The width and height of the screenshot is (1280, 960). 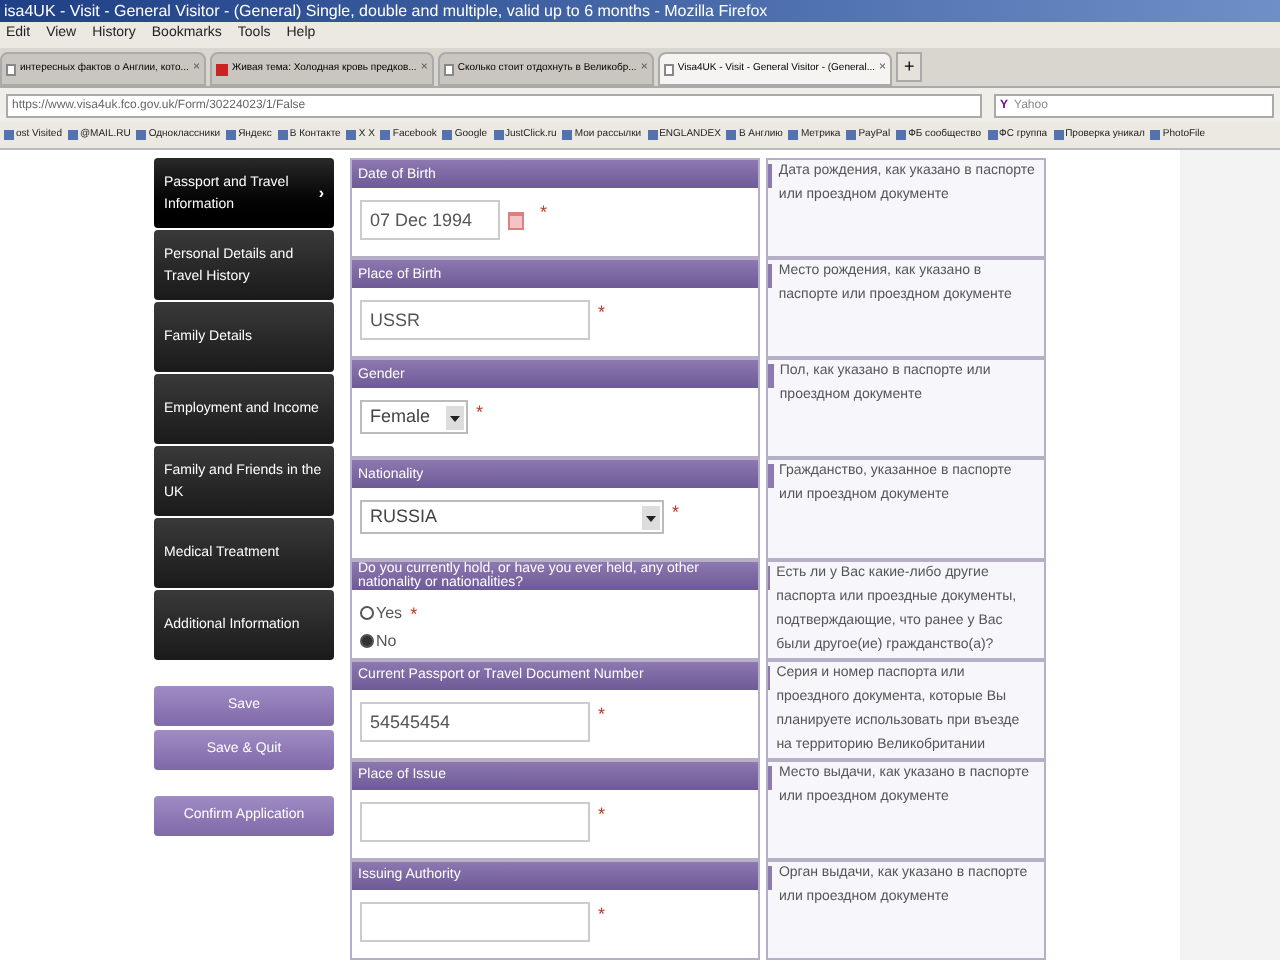 What do you see at coordinates (381, 641) in the screenshot?
I see `radio-option: No` at bounding box center [381, 641].